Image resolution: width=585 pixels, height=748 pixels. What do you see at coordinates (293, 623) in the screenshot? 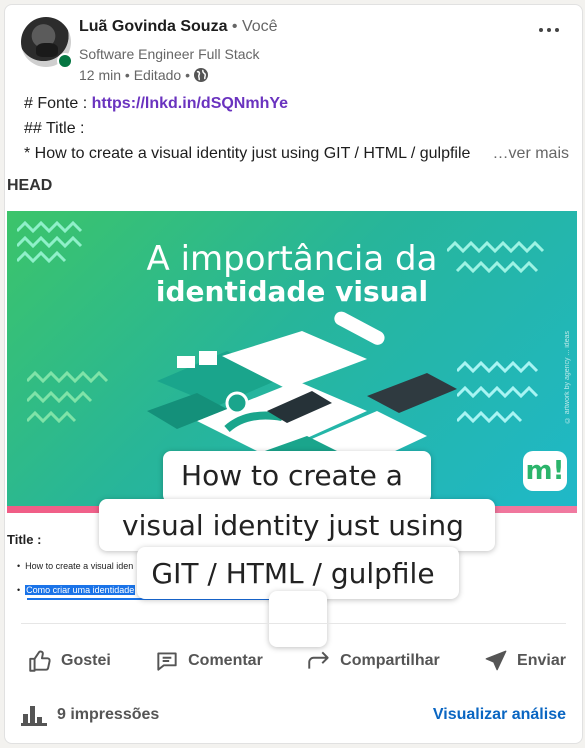
I see `actions-divider` at bounding box center [293, 623].